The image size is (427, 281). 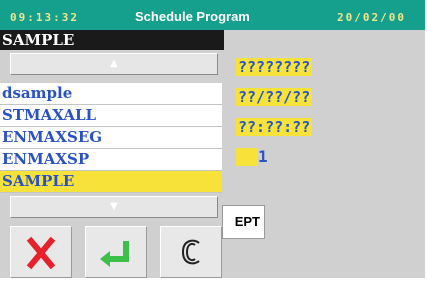 I want to click on list-item: ENMAXSP, so click(x=111, y=160).